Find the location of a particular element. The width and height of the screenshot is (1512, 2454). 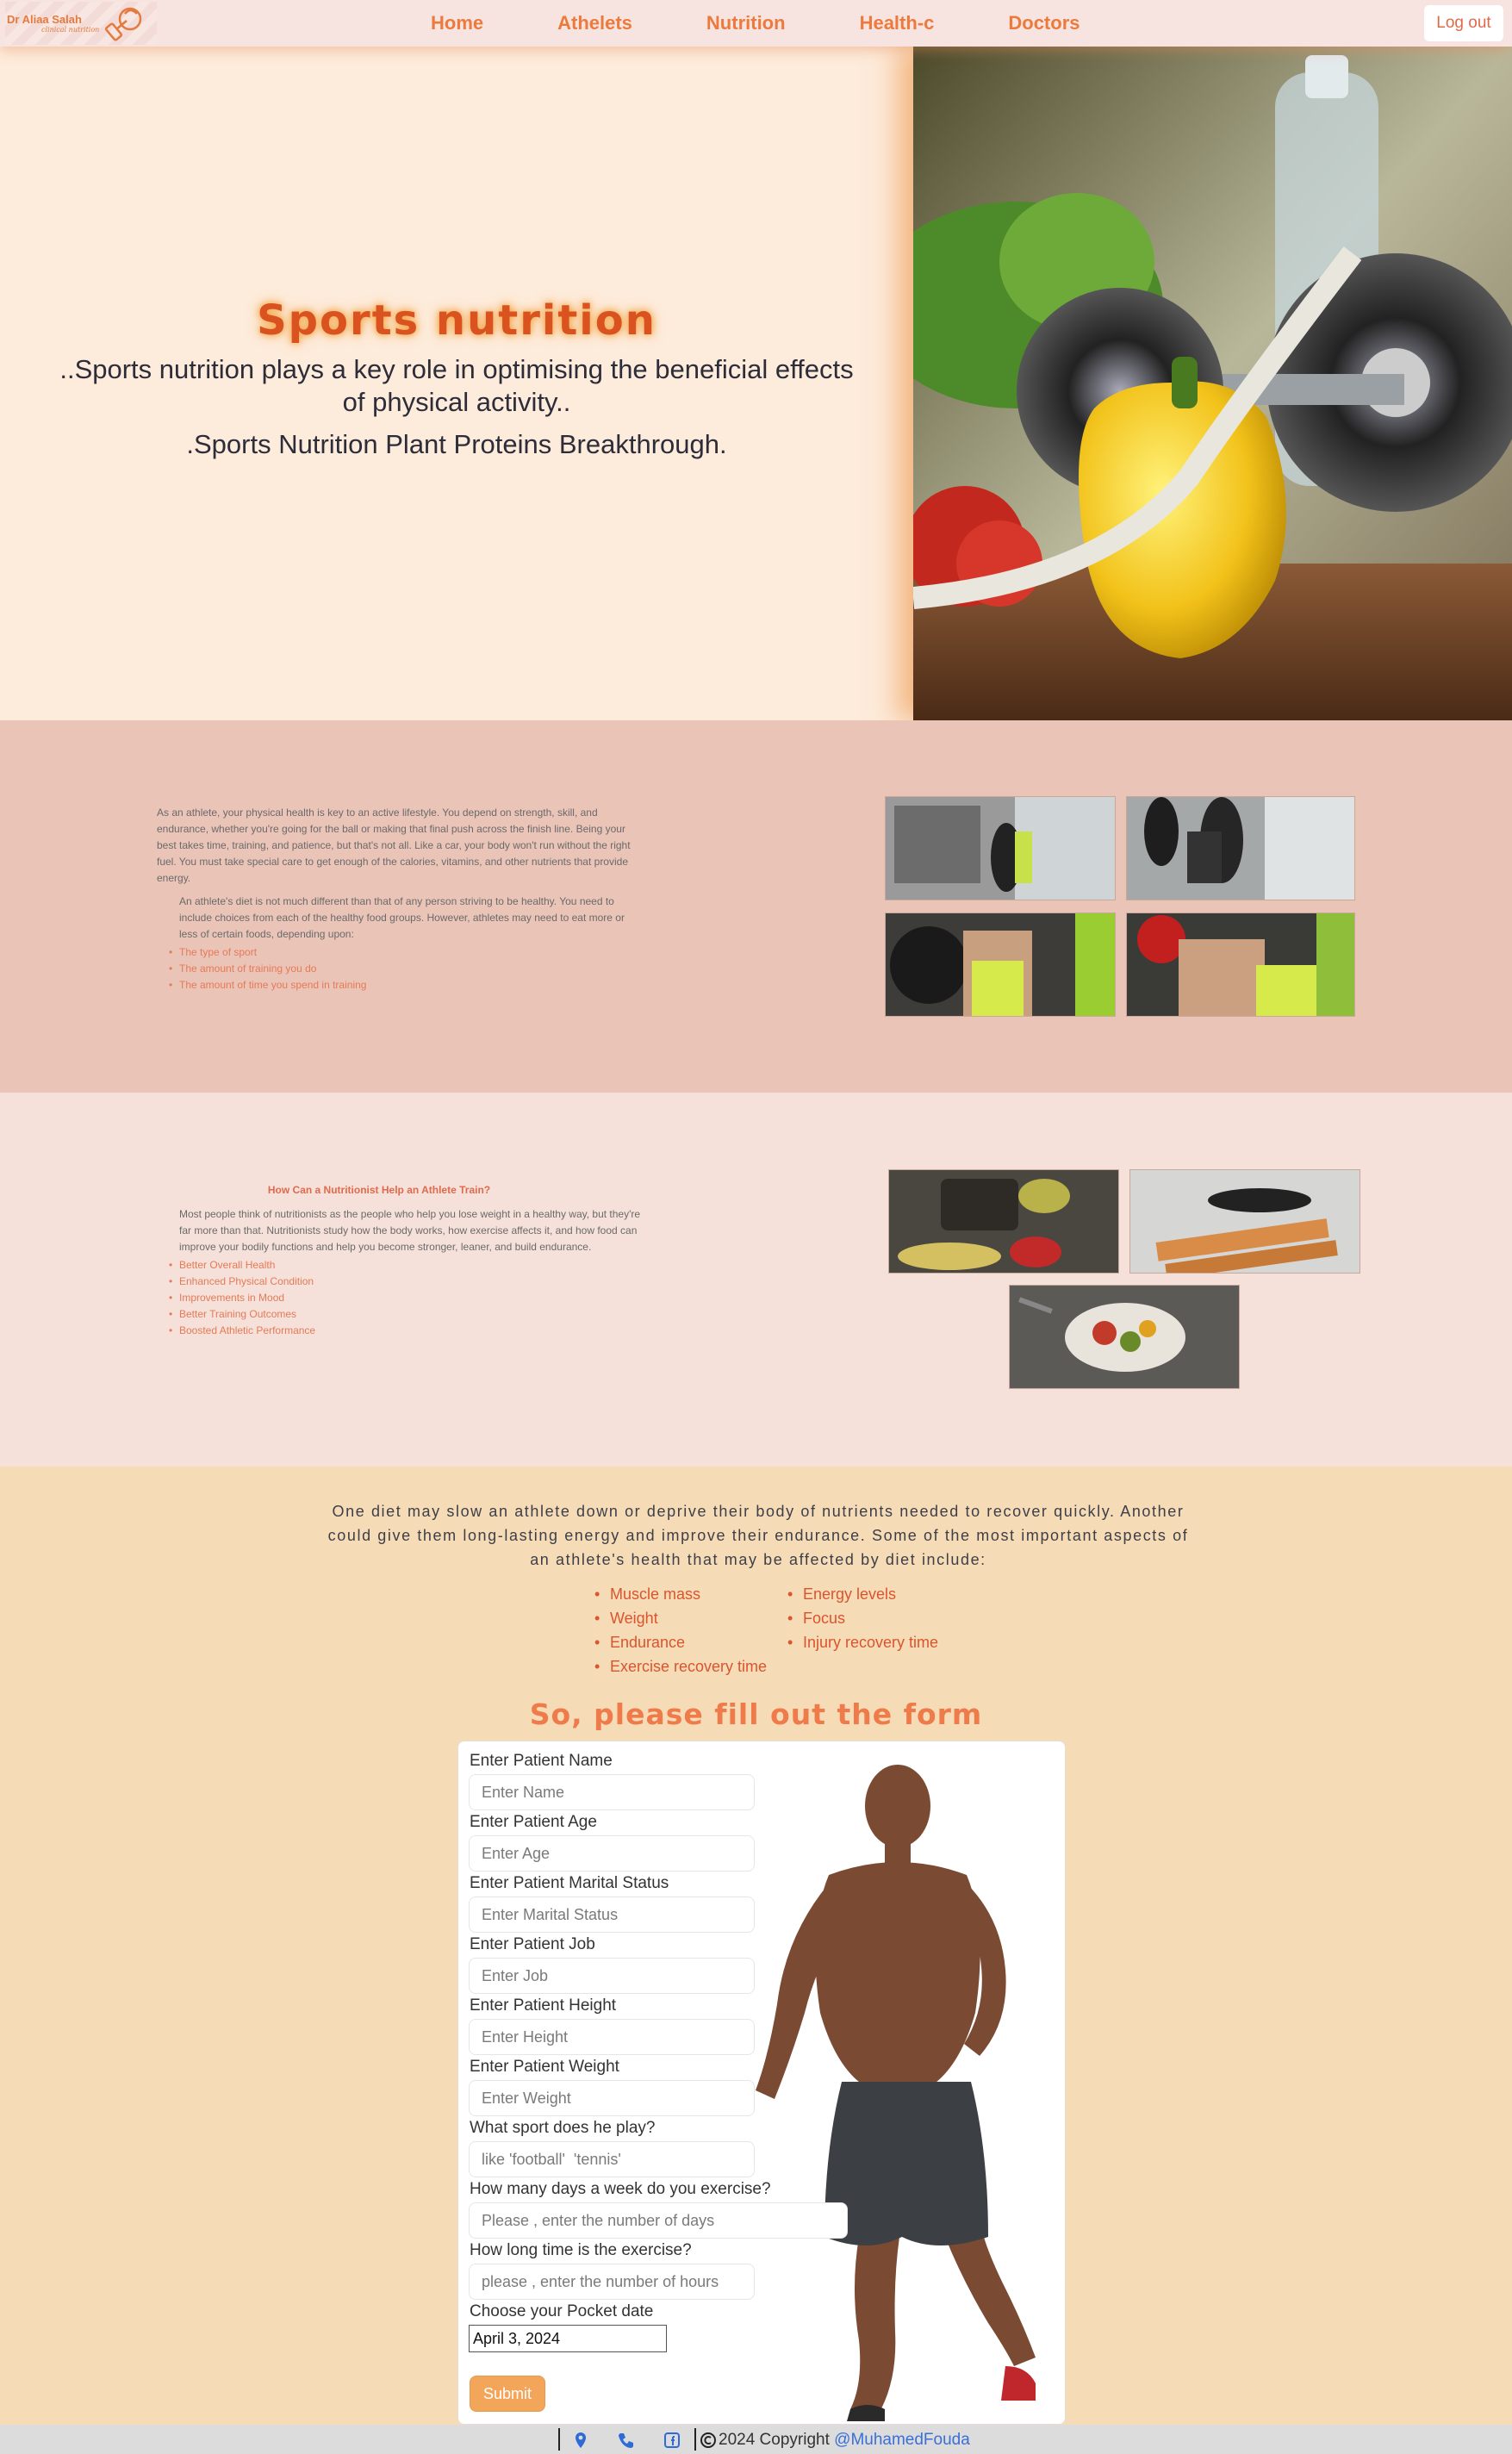

hero-title: Sports nutrition is located at coordinates (457, 320).